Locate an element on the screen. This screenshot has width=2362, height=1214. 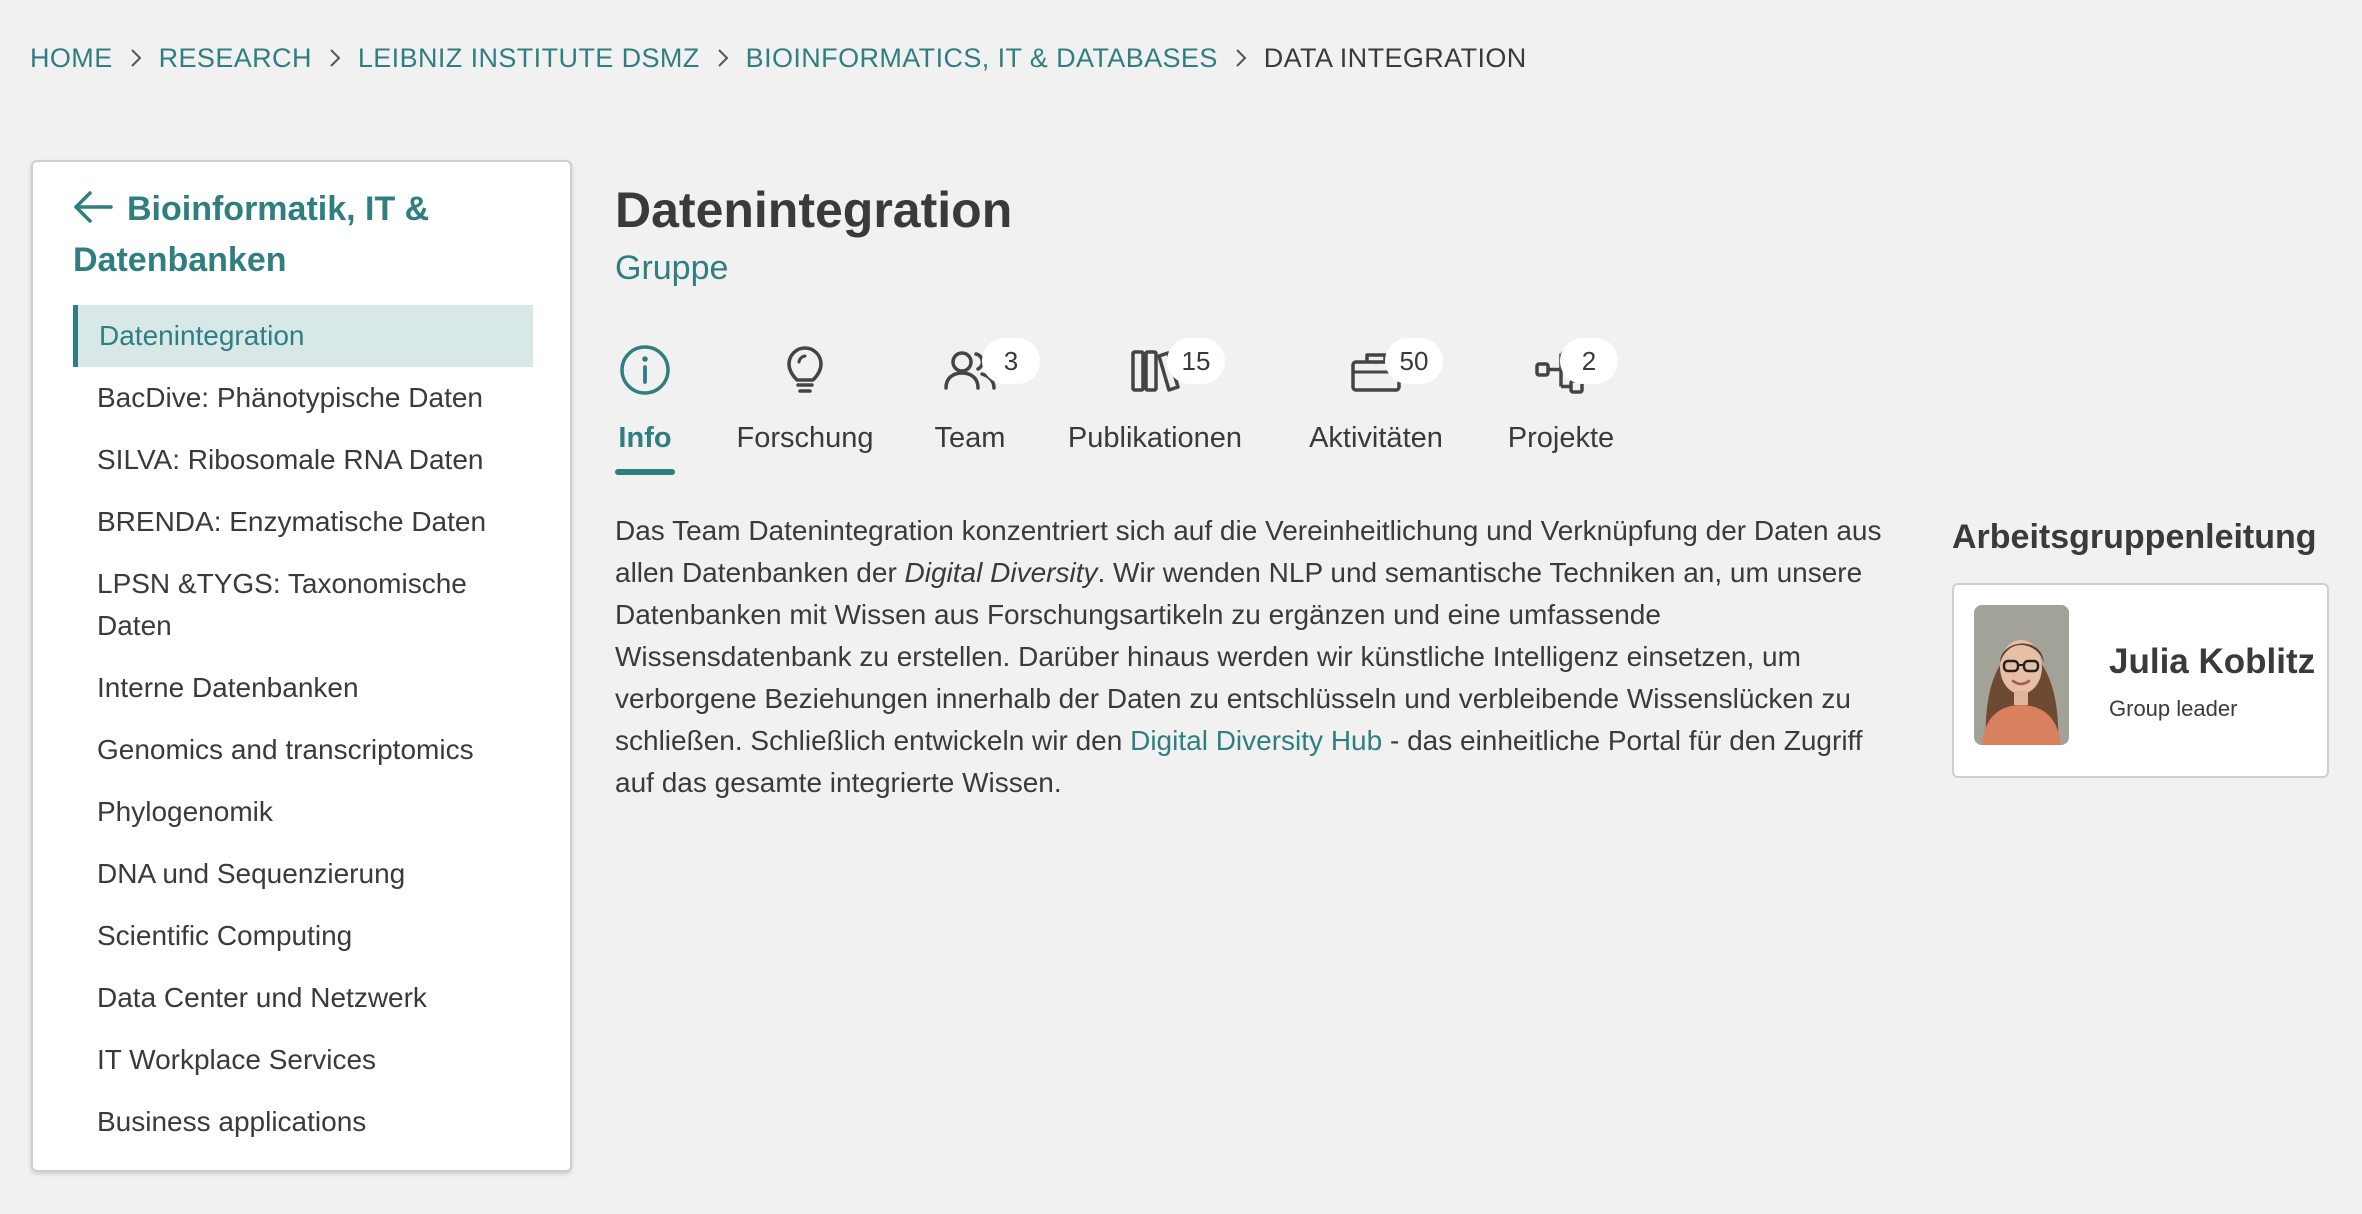
sidebar-item-brenda: BRENDA: Enzymatische Daten is located at coordinates (303, 522).